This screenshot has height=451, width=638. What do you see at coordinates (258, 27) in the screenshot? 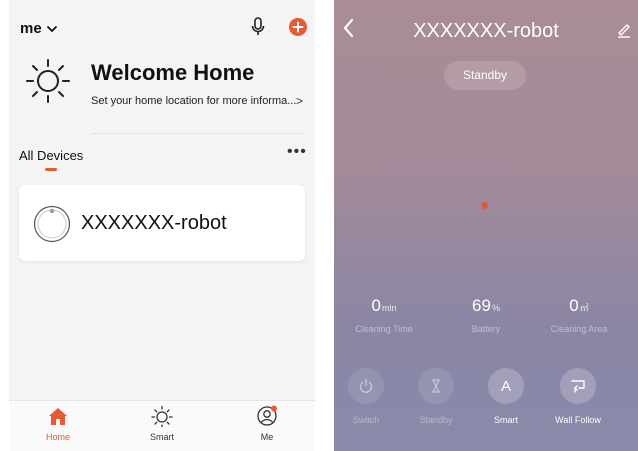
I see `microphone-icon` at bounding box center [258, 27].